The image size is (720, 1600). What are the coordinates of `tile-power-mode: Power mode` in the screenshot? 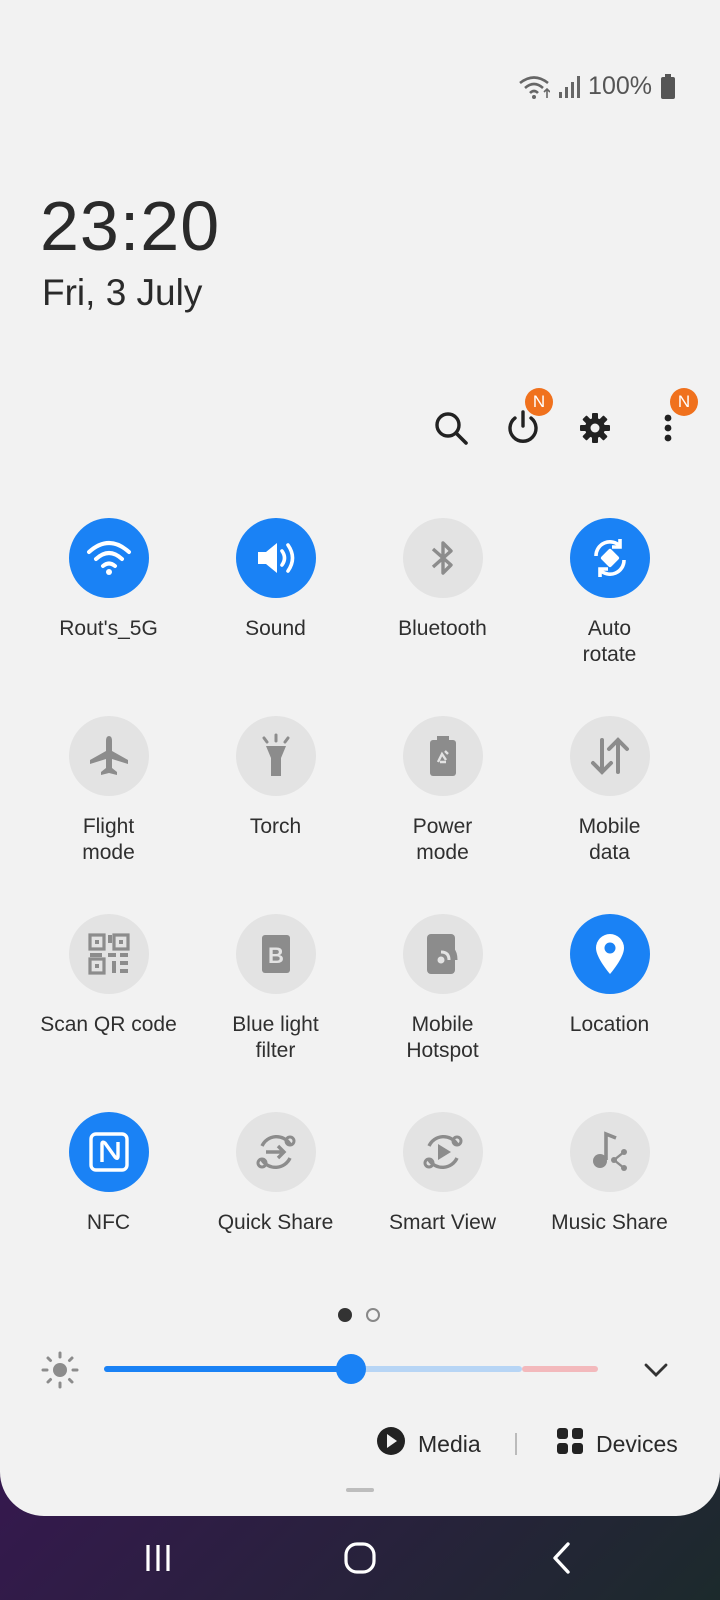 It's located at (442, 791).